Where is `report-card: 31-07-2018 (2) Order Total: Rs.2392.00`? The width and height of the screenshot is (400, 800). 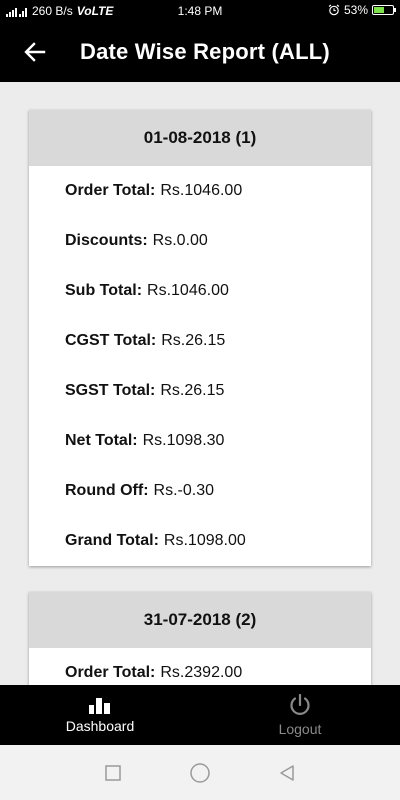
report-card: 31-07-2018 (2) Order Total: Rs.2392.00 is located at coordinates (200, 638).